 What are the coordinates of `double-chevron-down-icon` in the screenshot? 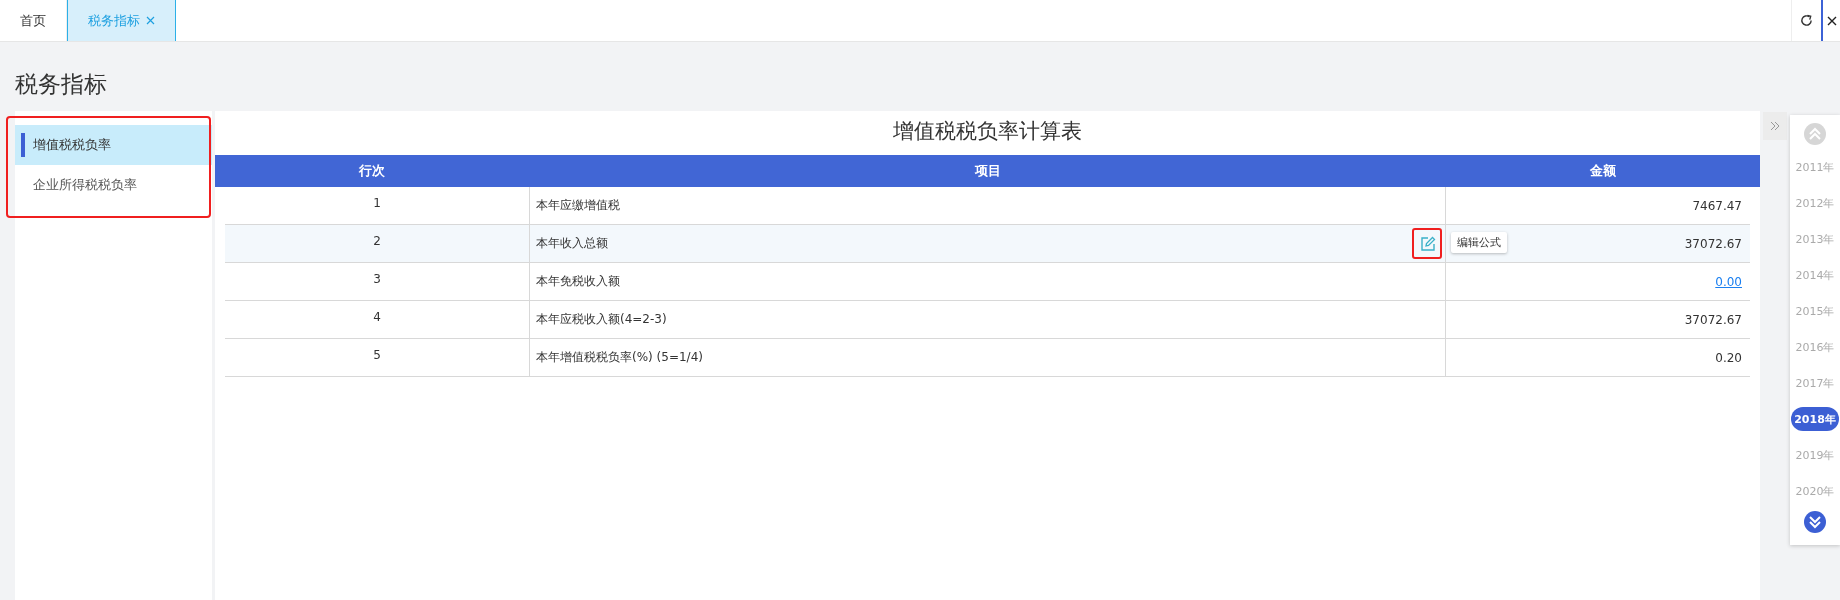 It's located at (1815, 522).